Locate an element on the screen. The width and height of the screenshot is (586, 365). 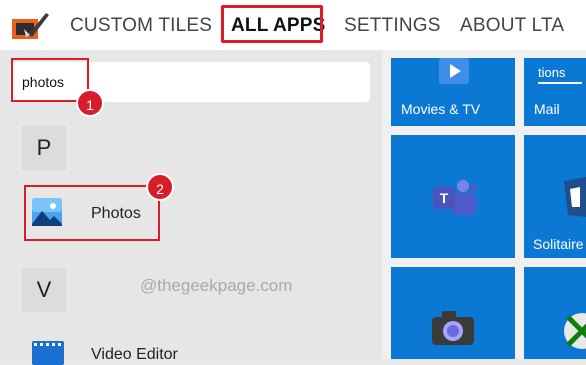
tile-mail-top-text: tions is located at coordinates (552, 72).